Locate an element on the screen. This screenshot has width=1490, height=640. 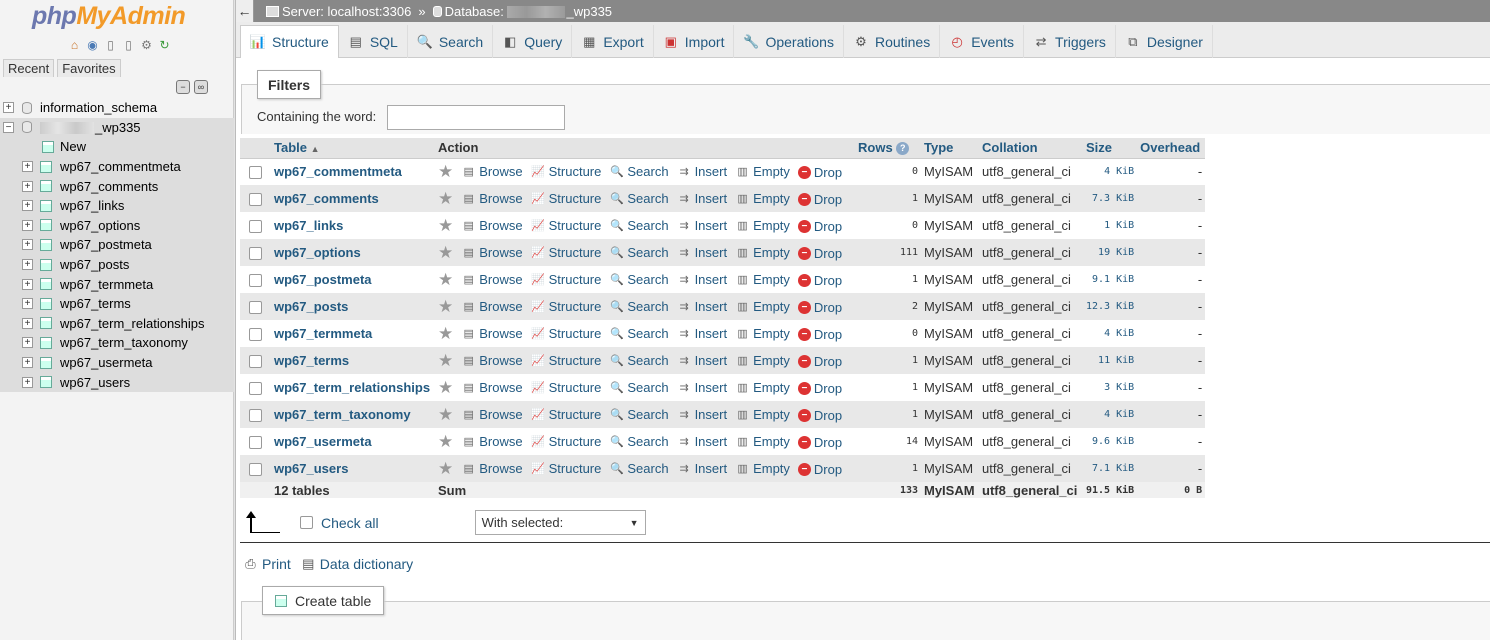
tree-table-item: + wp67_options is located at coordinates (117, 225).